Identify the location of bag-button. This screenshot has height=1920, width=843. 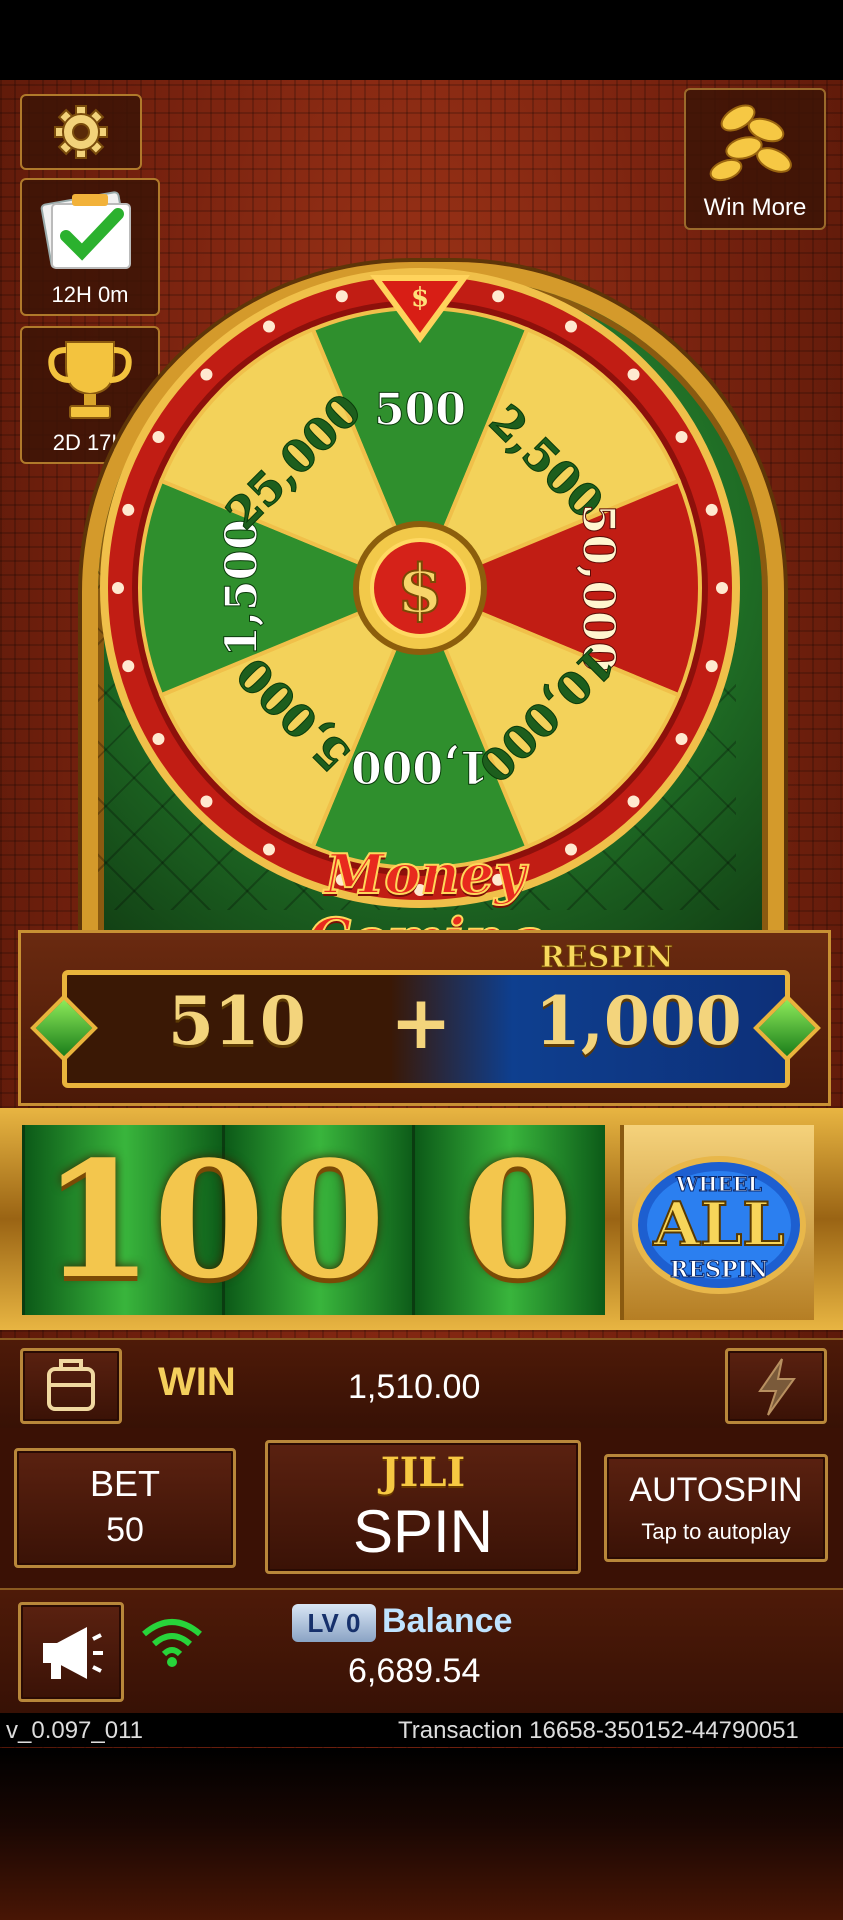
(71, 1386).